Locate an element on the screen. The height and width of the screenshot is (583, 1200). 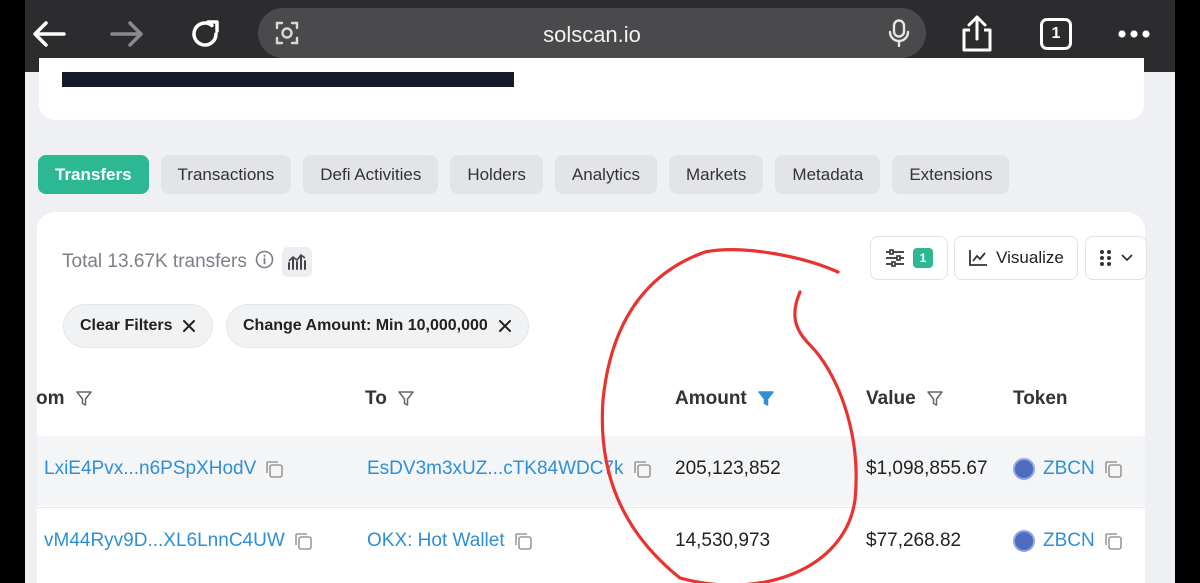
column-from-label: om is located at coordinates (50, 398).